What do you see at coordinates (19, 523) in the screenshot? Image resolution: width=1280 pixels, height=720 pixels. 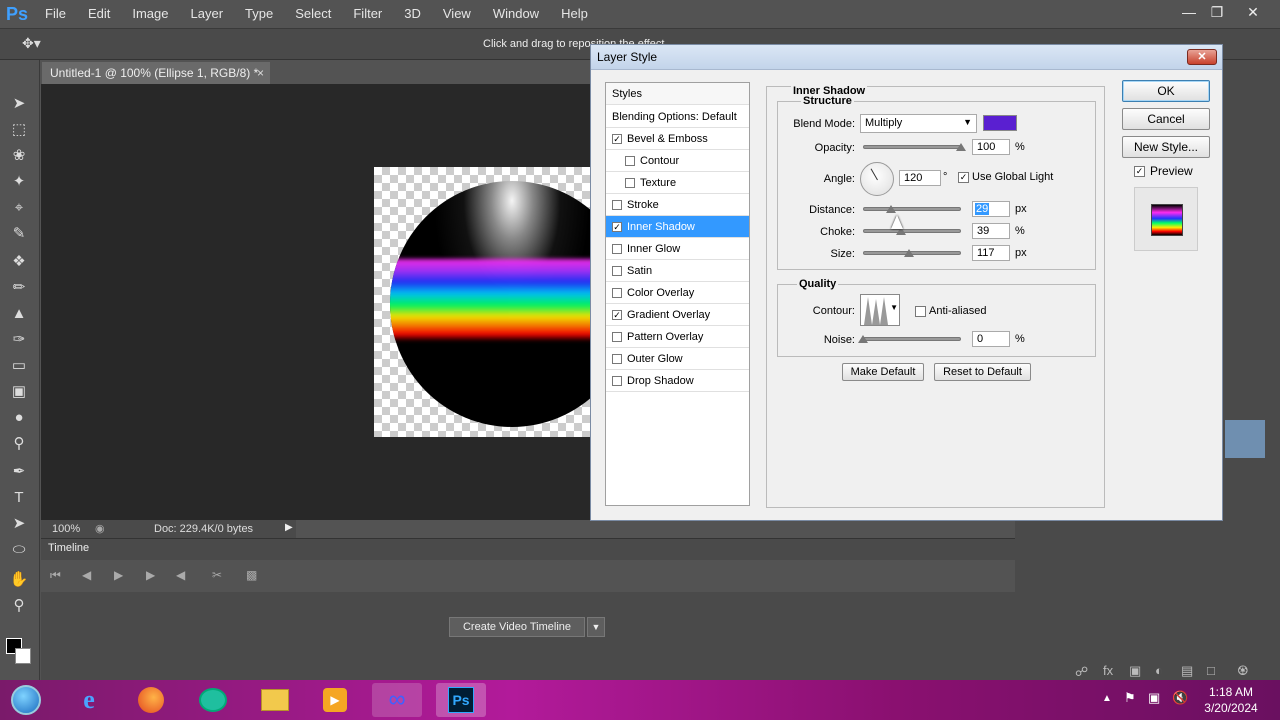 I see `path-select-icon: ➤` at bounding box center [19, 523].